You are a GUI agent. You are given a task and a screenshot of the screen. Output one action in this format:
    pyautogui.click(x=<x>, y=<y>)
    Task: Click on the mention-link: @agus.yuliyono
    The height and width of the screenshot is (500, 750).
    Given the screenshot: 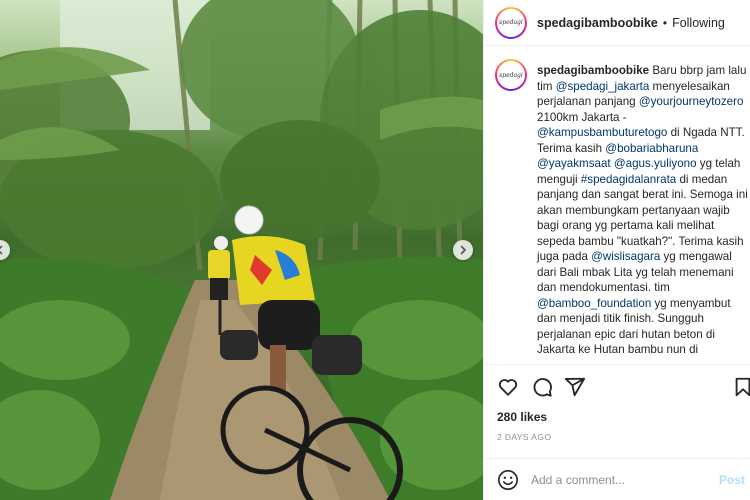 What is the action you would take?
    pyautogui.click(x=655, y=163)
    